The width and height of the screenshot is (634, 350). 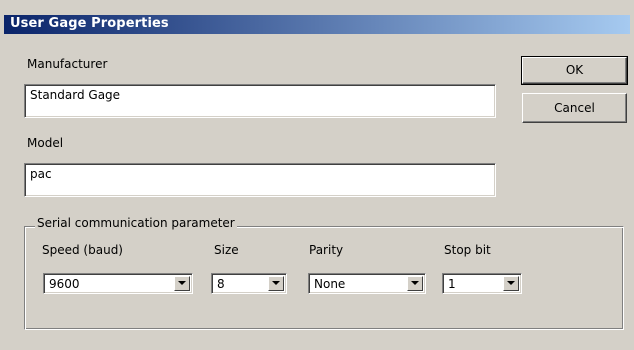 I want to click on parity-label: Parity, so click(x=326, y=250).